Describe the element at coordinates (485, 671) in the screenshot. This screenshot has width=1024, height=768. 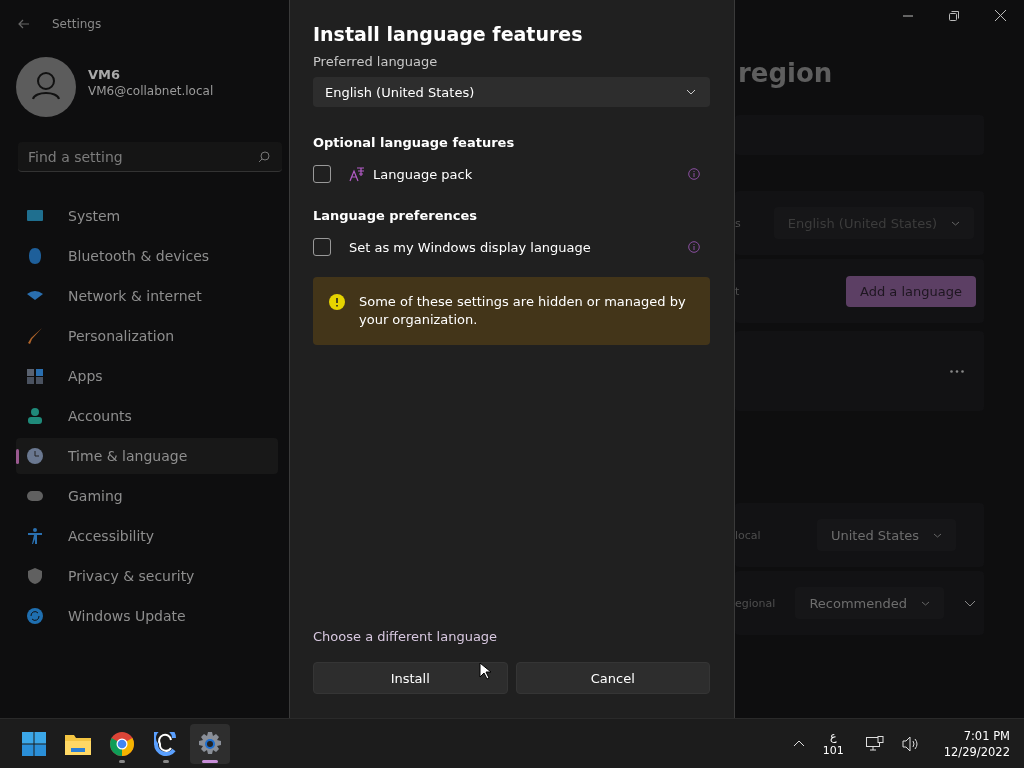
I see `cursor-icon` at that location.